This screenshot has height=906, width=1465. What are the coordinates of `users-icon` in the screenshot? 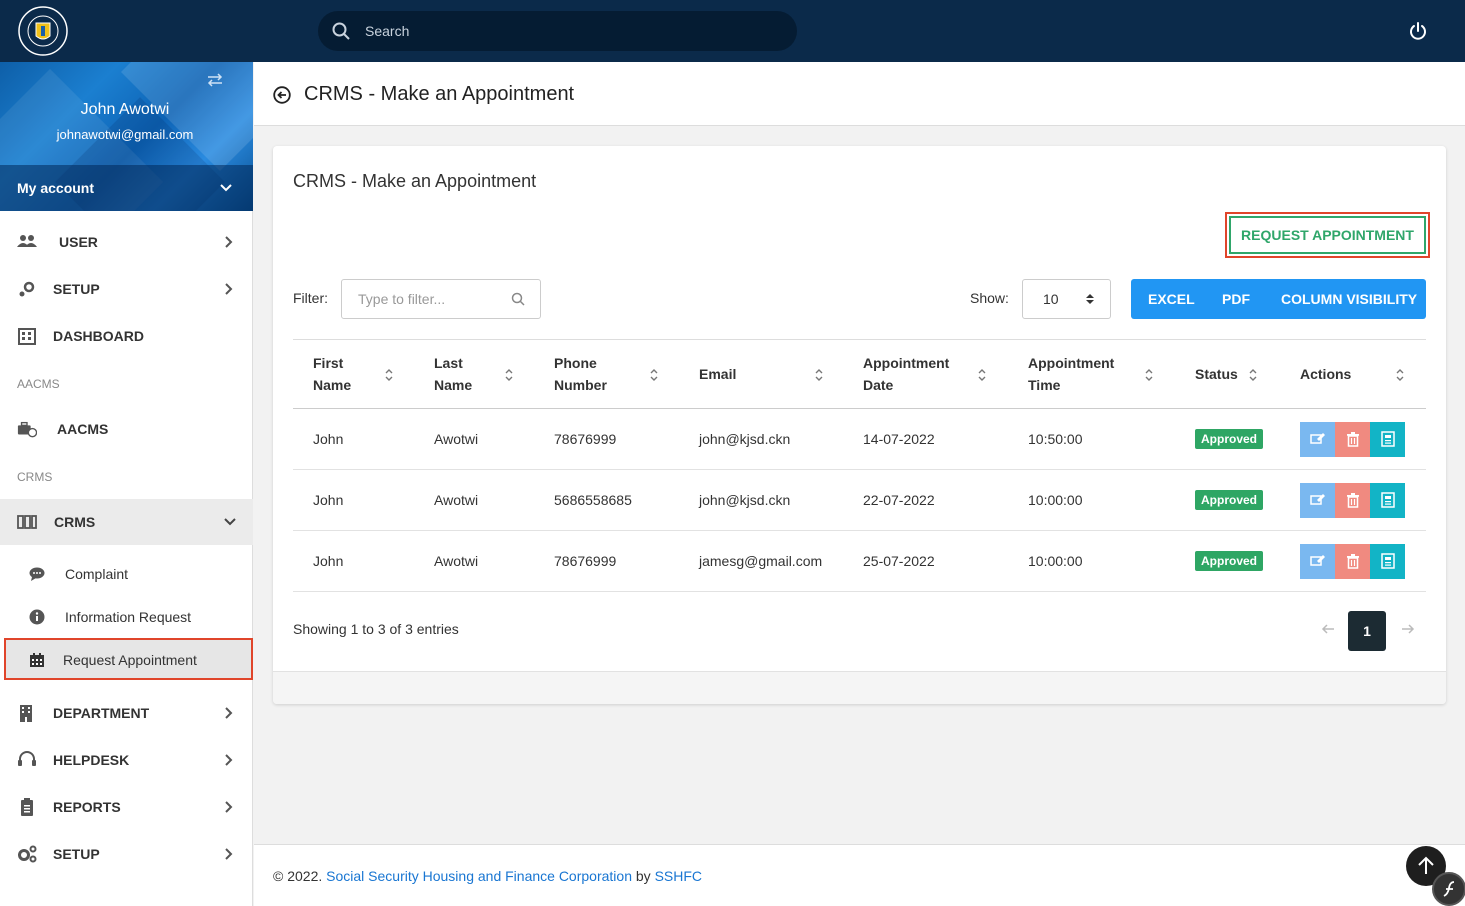 It's located at (27, 241).